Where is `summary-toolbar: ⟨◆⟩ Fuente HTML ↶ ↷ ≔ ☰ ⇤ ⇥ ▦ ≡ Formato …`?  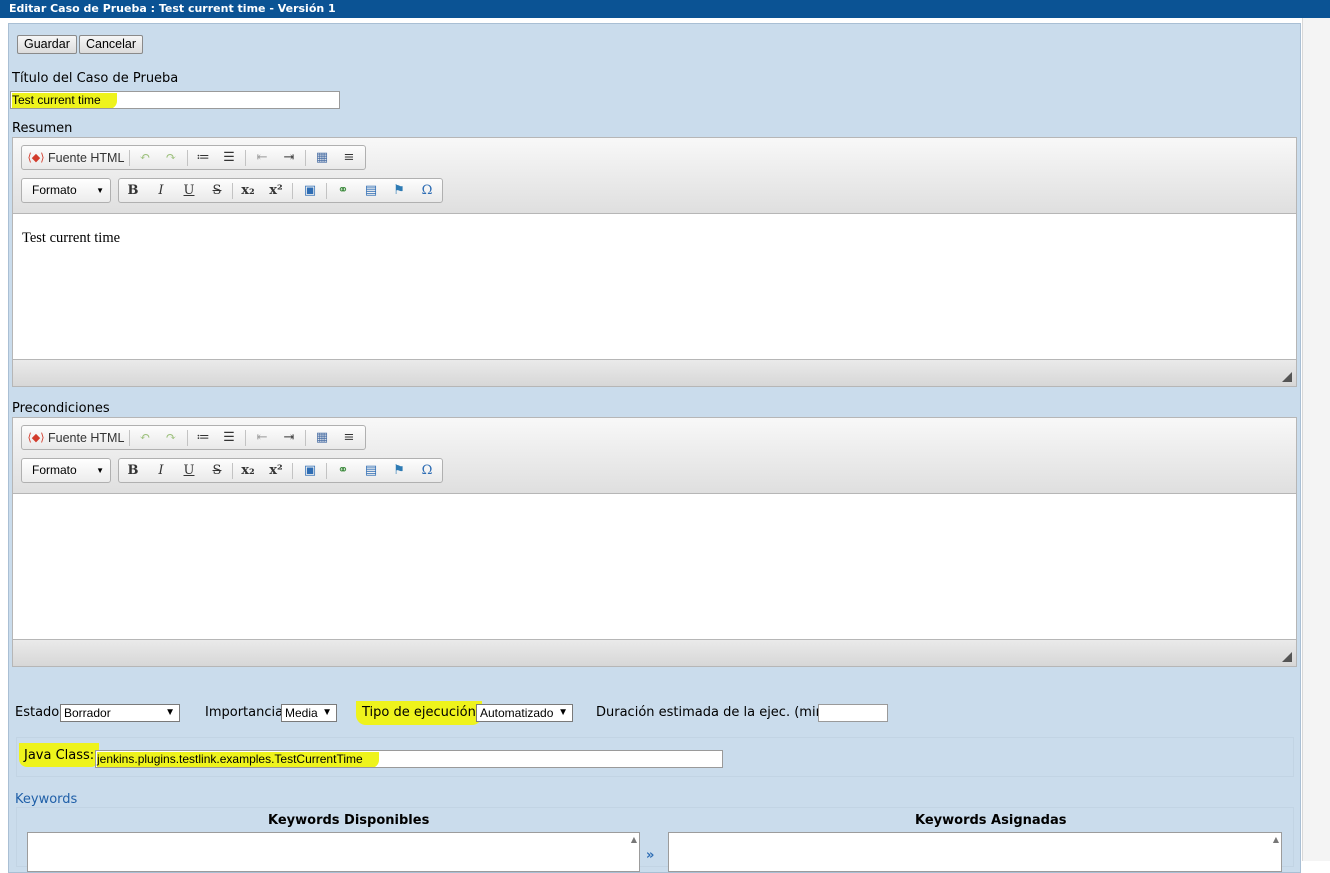 summary-toolbar: ⟨◆⟩ Fuente HTML ↶ ↷ ≔ ☰ ⇤ ⇥ ▦ ≡ Formato … is located at coordinates (654, 176).